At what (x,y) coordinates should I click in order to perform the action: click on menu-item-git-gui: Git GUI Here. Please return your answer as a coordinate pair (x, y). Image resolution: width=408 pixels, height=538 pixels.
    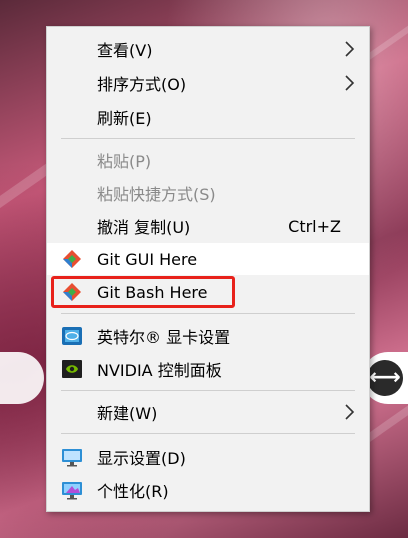
    Looking at the image, I should click on (208, 259).